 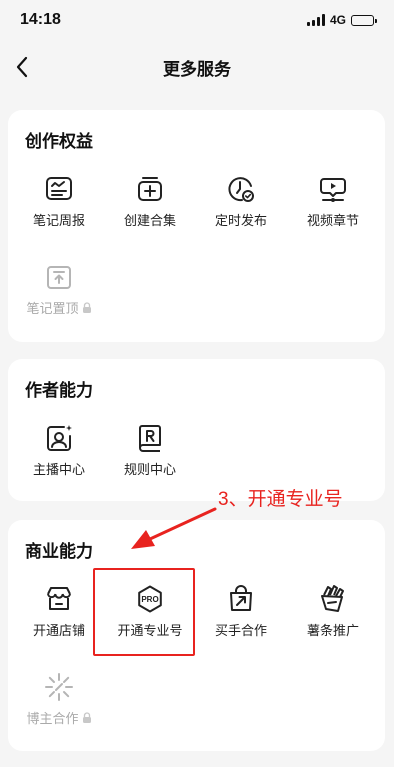 I want to click on grid-label: 主播中心, so click(x=58, y=469).